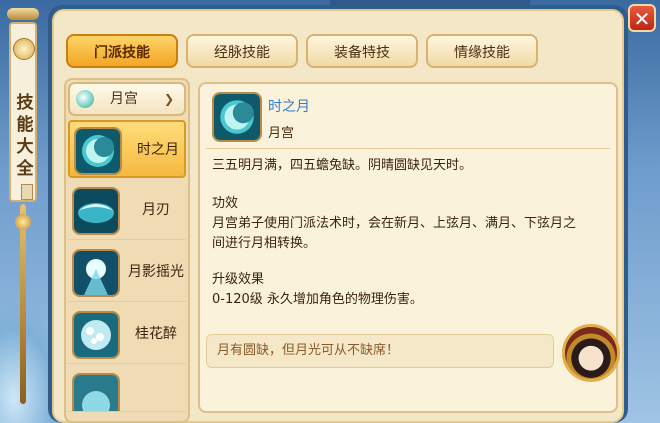 Image resolution: width=660 pixels, height=423 pixels. I want to click on skill-icon, so click(96, 392).